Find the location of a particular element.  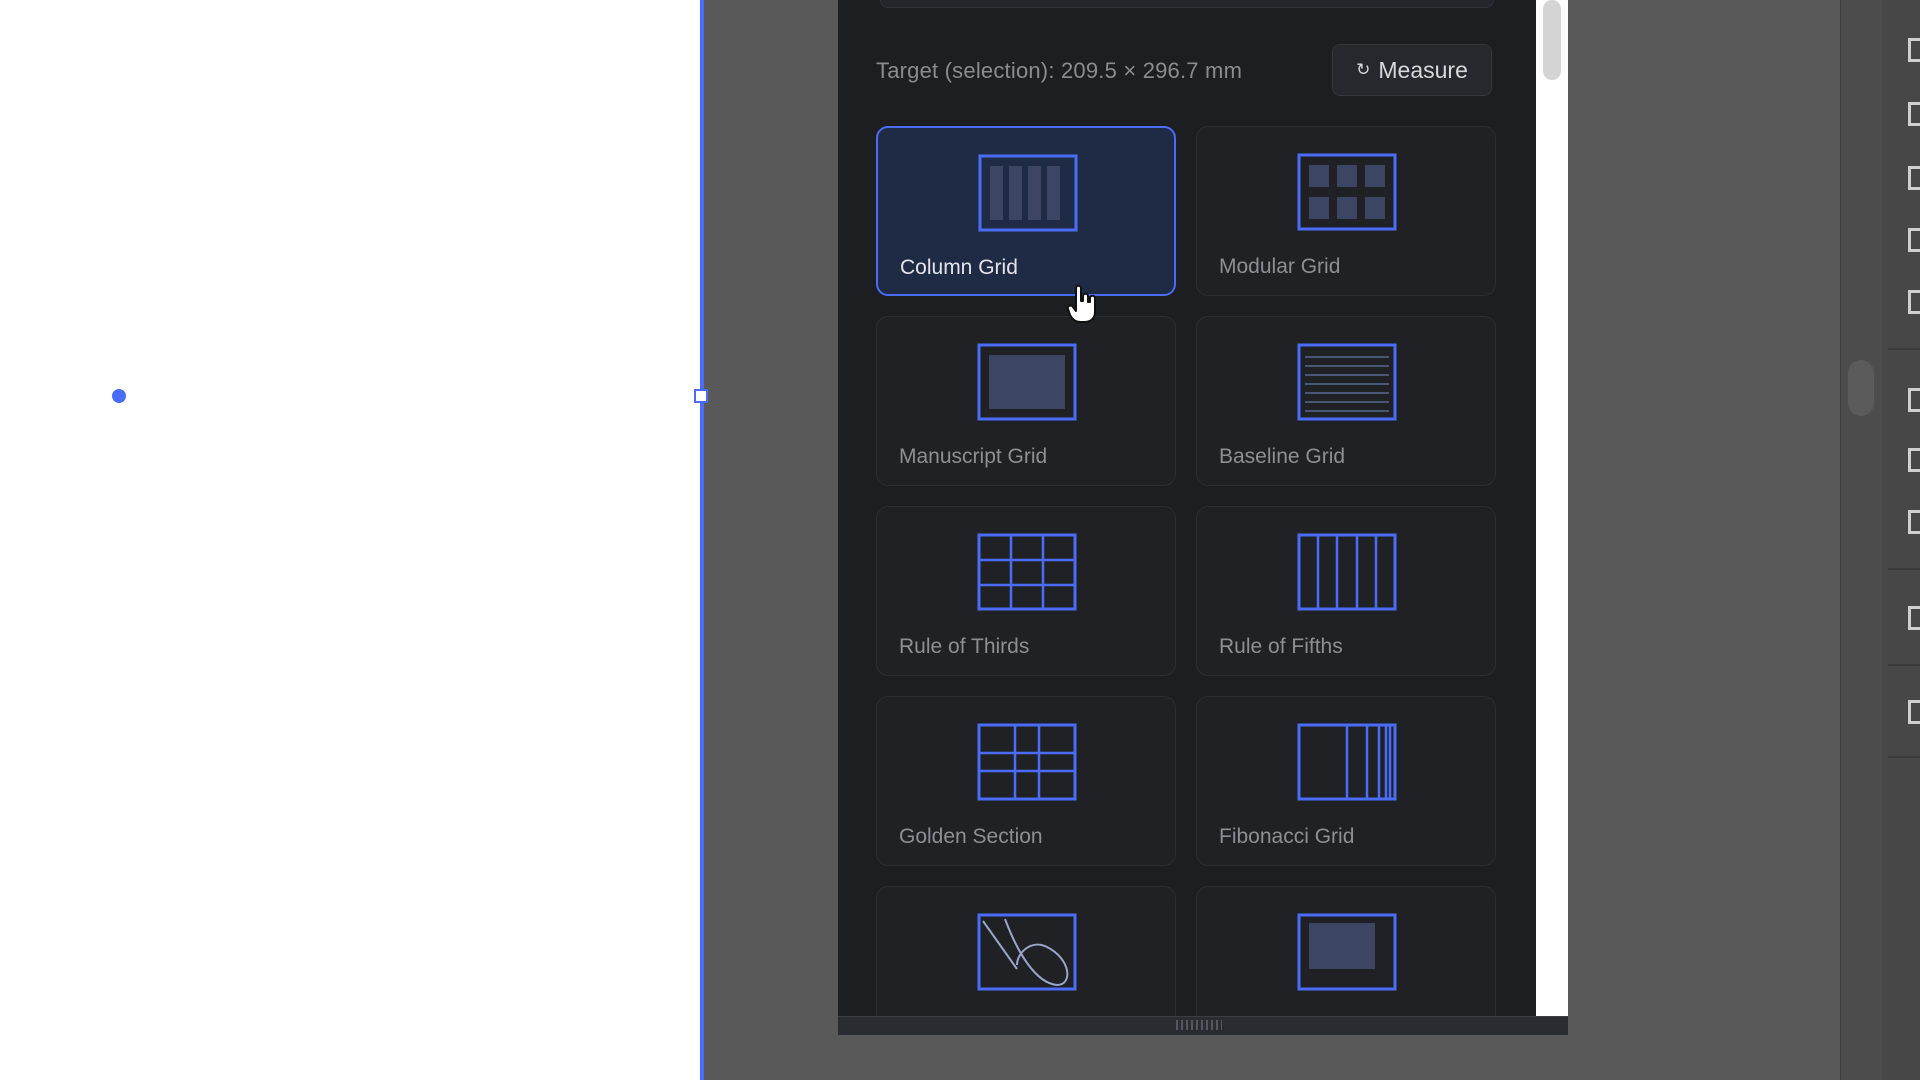

resize-grip is located at coordinates (1199, 1025).